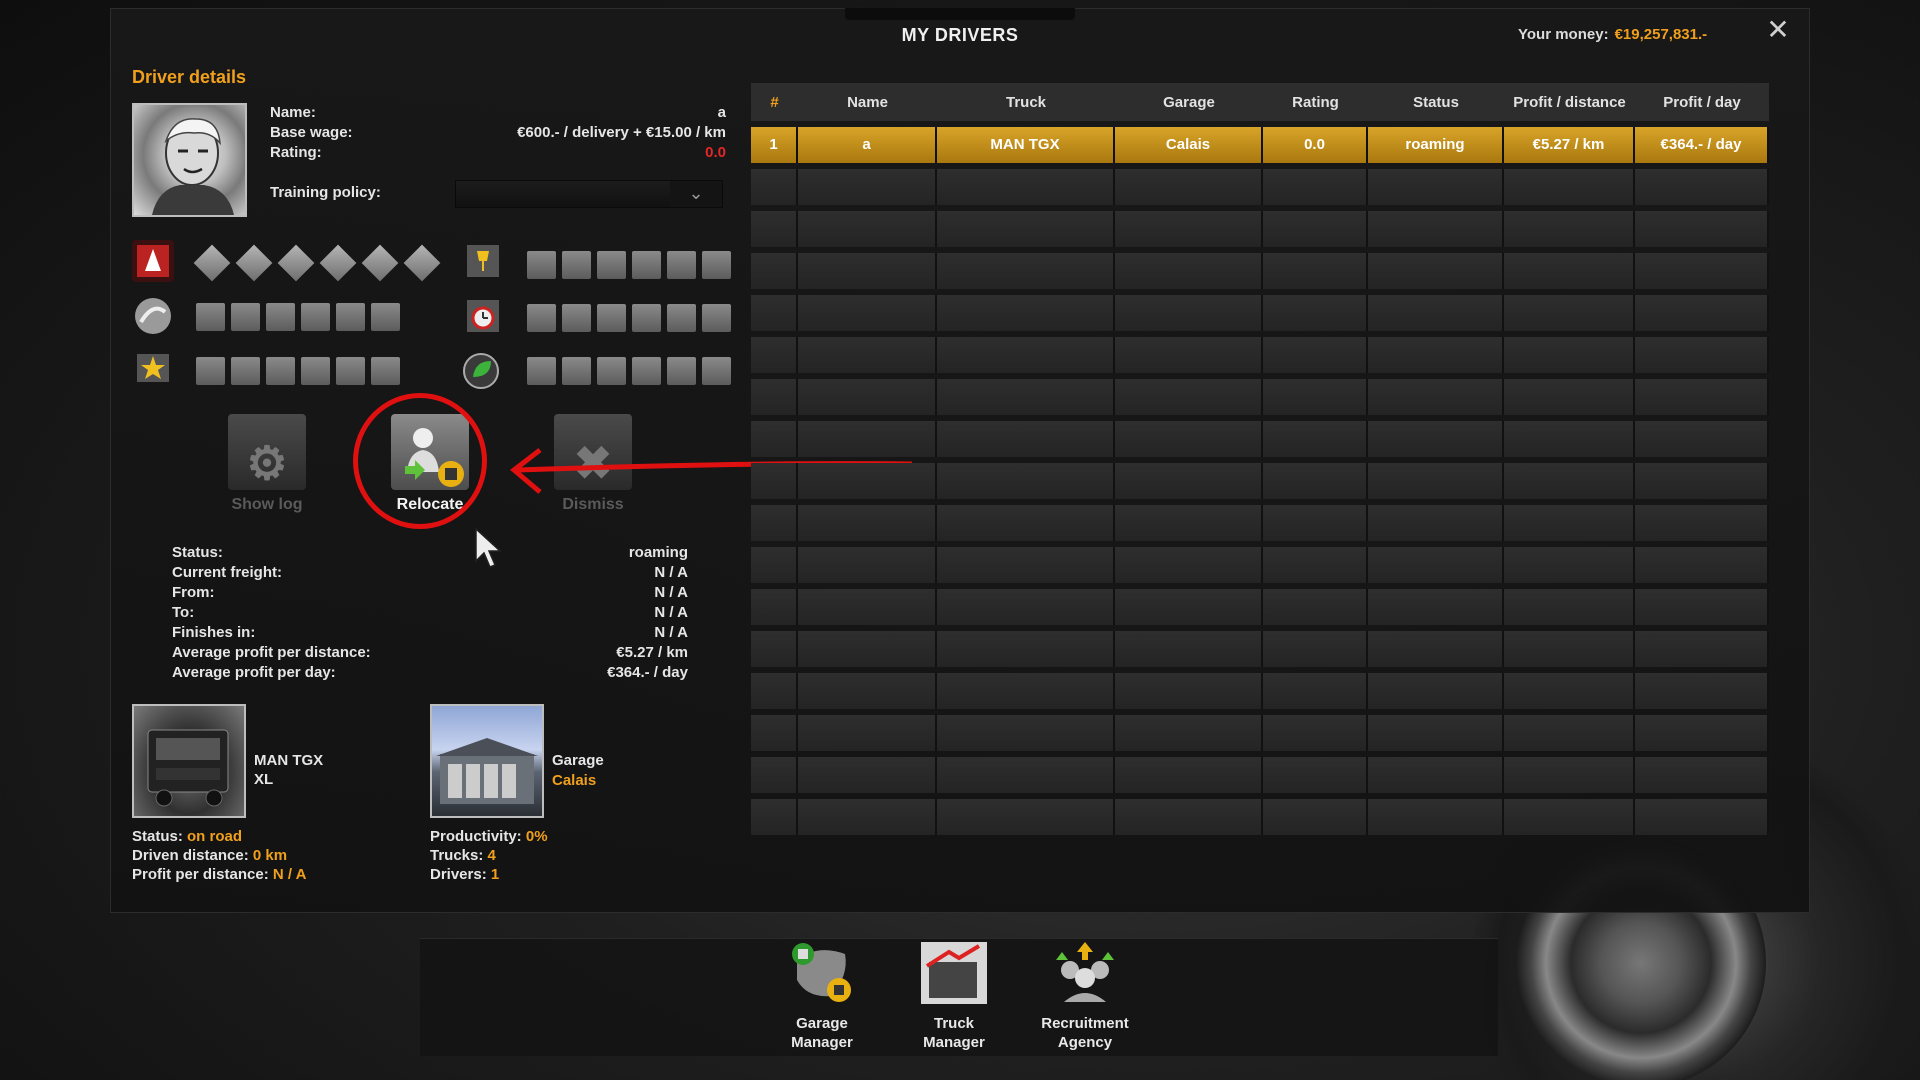 Image resolution: width=1920 pixels, height=1080 pixels. I want to click on col-header-truck: Truck, so click(1026, 102).